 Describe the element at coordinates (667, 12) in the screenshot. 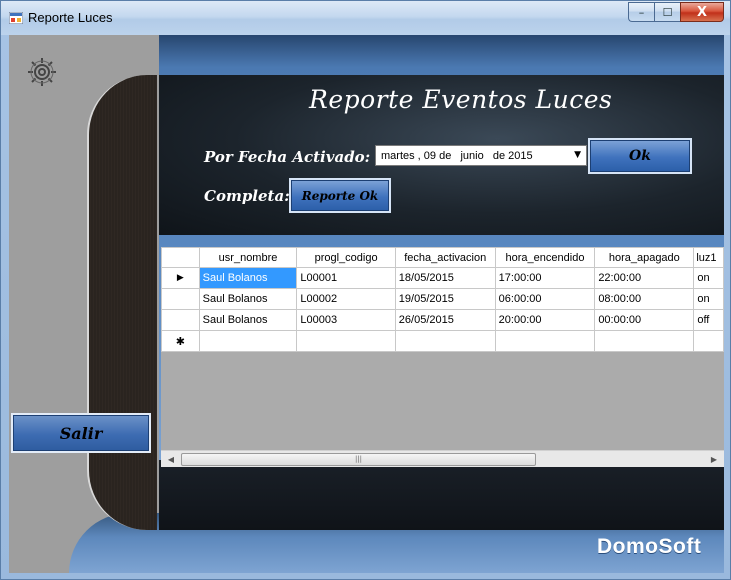

I see `maximize-button: ☐` at that location.